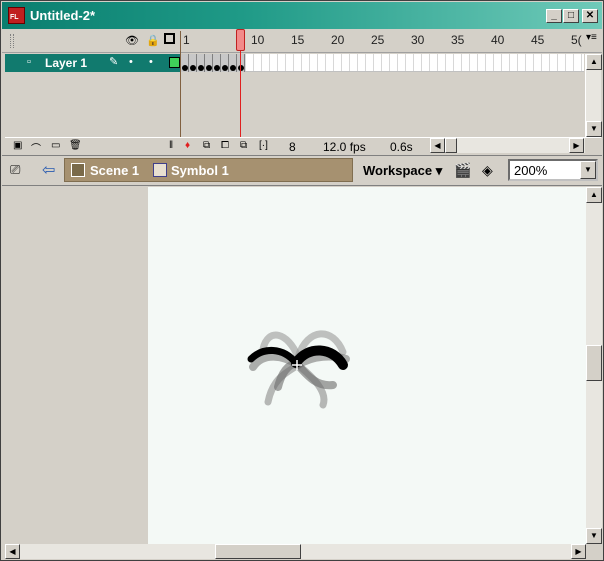 The image size is (604, 561). I want to click on title-bar: FL Untitled-2* _ □ ✕, so click(302, 15).